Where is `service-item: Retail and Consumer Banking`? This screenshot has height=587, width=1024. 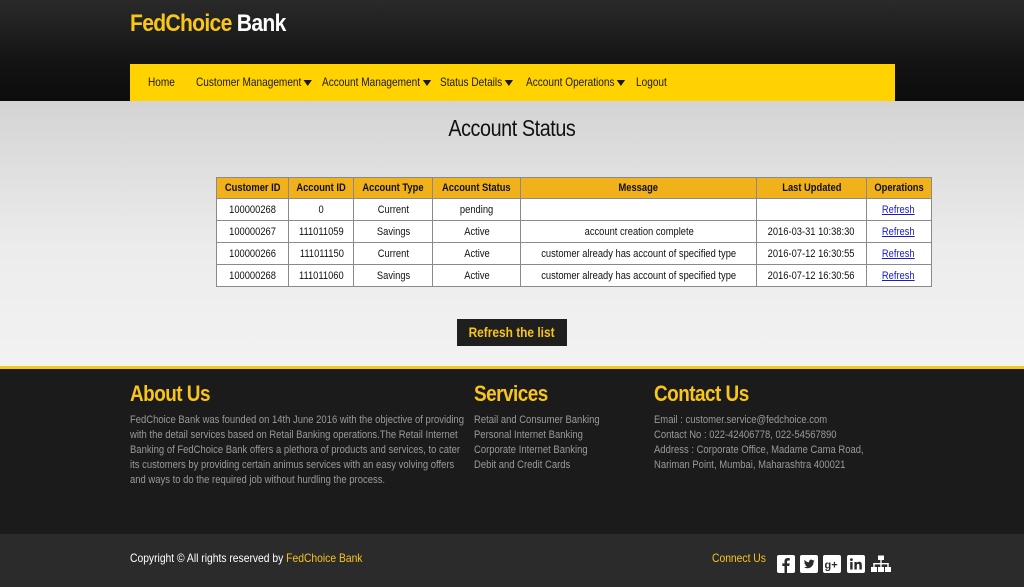
service-item: Retail and Consumer Banking is located at coordinates (547, 420).